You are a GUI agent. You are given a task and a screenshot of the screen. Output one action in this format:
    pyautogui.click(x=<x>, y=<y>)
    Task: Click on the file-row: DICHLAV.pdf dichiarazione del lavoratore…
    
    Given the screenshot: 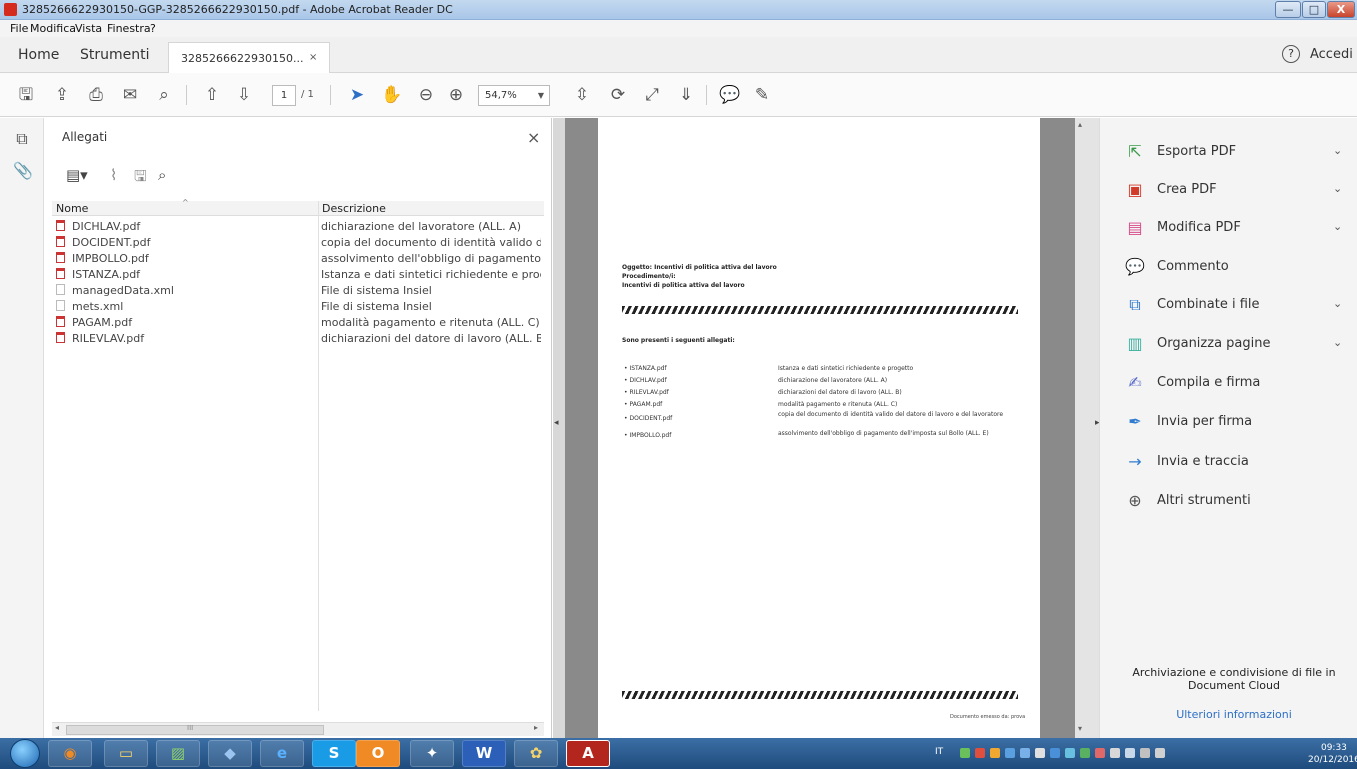 What is the action you would take?
    pyautogui.click(x=298, y=227)
    